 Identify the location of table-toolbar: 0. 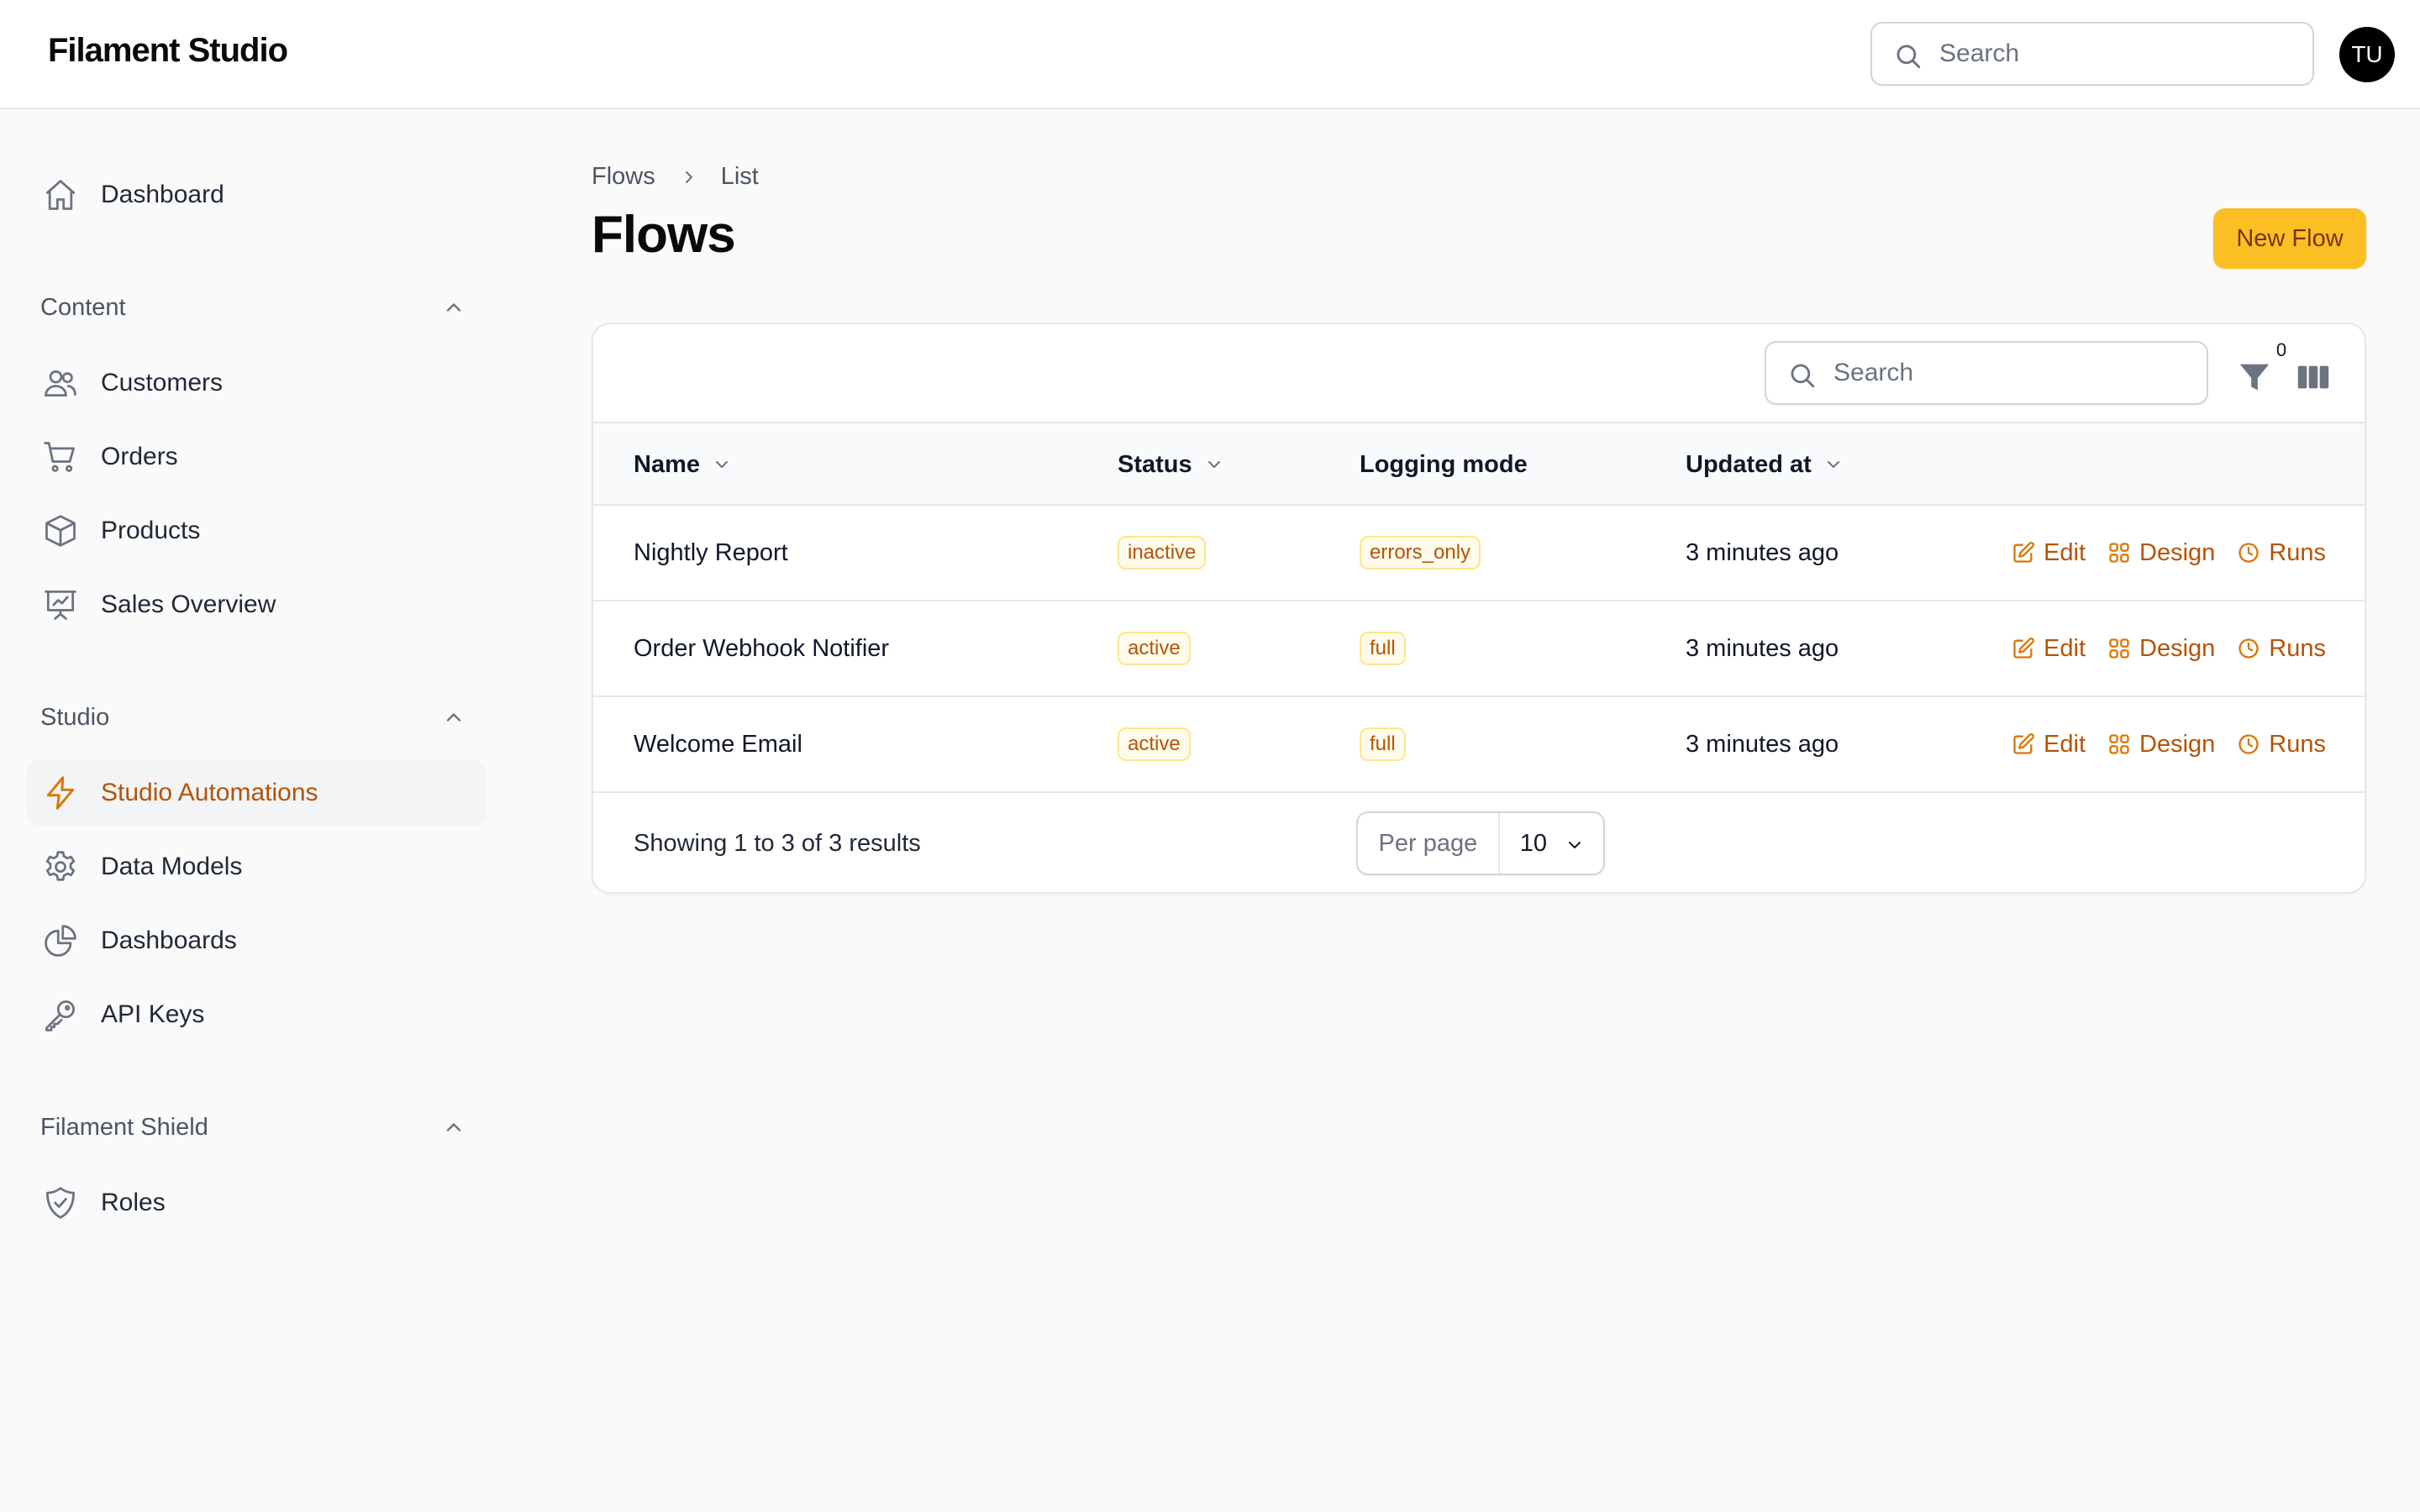
(1479, 373).